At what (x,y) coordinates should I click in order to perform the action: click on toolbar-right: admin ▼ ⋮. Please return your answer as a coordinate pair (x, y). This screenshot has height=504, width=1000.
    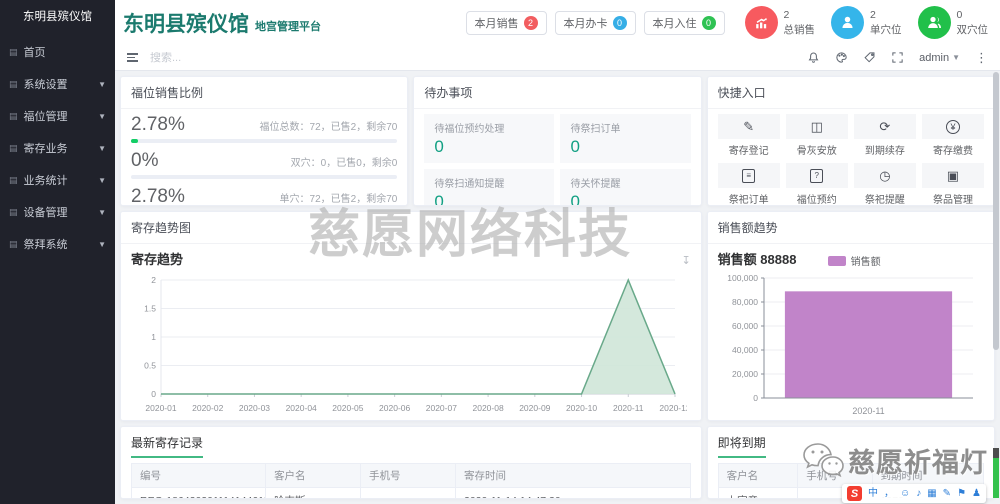
    Looking at the image, I should click on (897, 58).